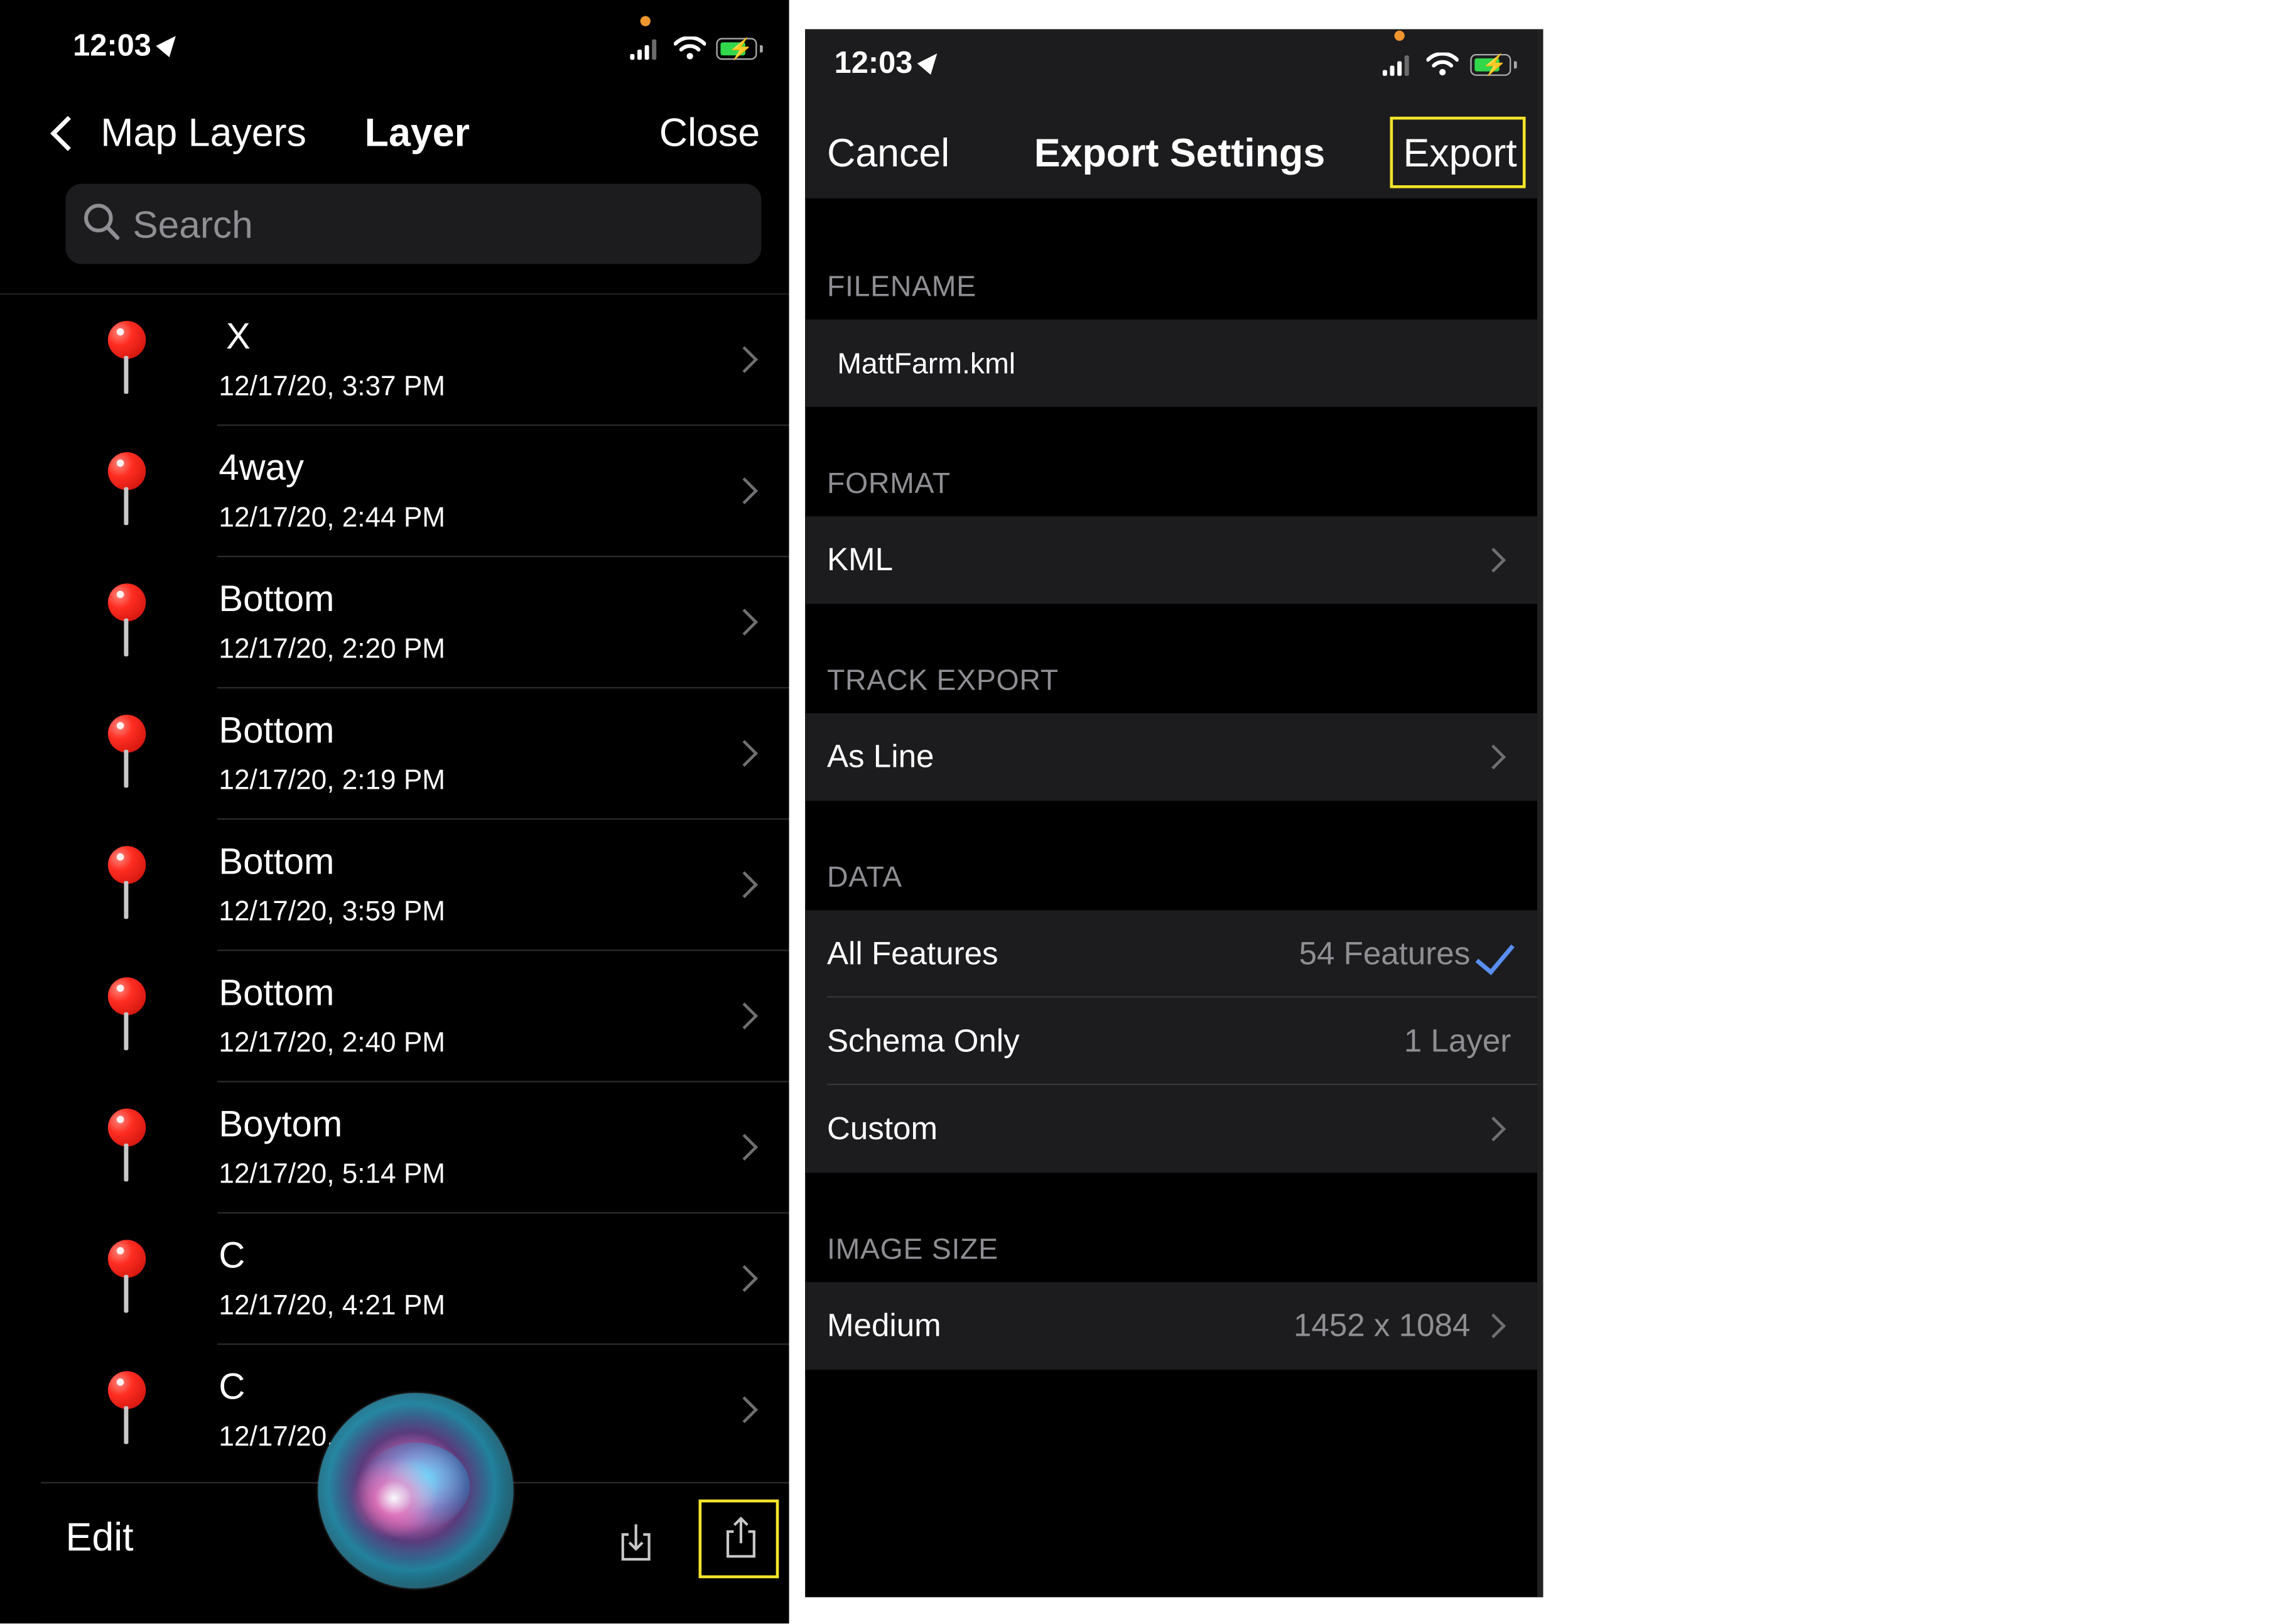 The image size is (2287, 1624). What do you see at coordinates (332, 1175) in the screenshot?
I see `item-date: 12/17/20, 5:14 PM` at bounding box center [332, 1175].